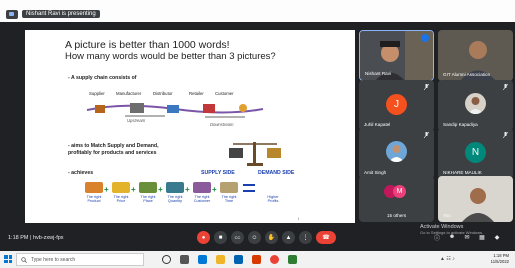  I want to click on participant-tile-sandip: Sandip Kapadiya, so click(475, 105).